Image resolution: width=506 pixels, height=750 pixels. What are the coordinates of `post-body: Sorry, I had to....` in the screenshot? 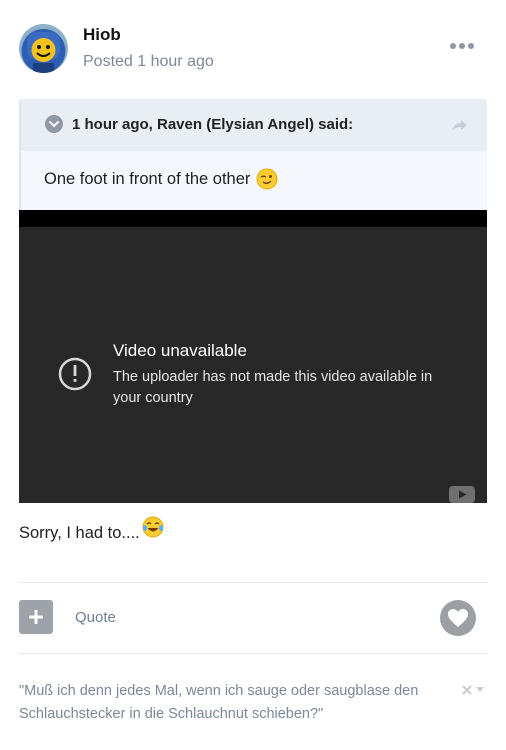 It's located at (91, 530).